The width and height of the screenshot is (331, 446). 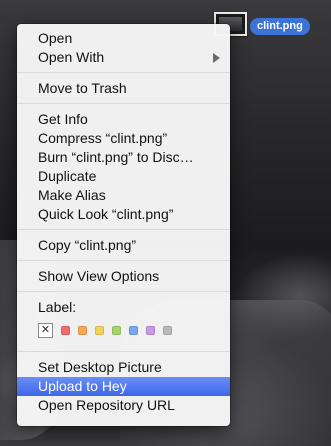 I want to click on menu-item-move-to-trash: Move to Trash, so click(x=123, y=88).